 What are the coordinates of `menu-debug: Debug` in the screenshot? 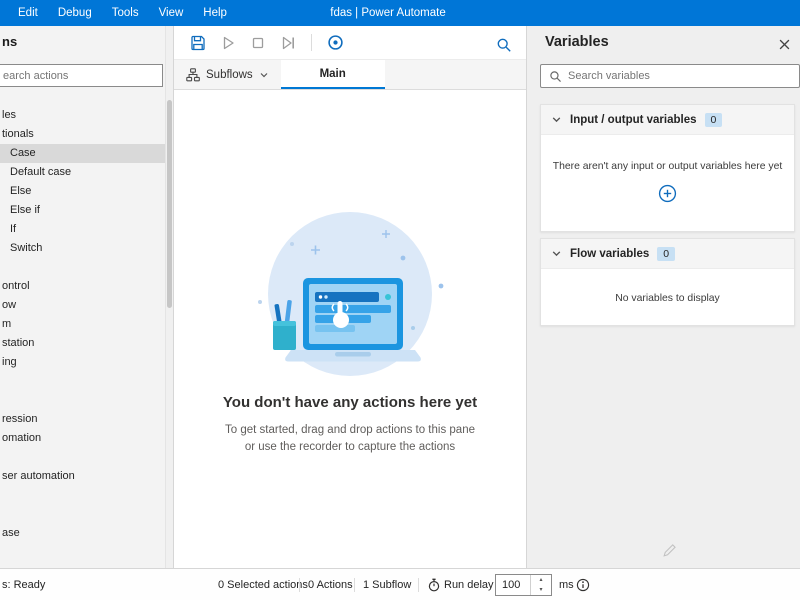 It's located at (75, 13).